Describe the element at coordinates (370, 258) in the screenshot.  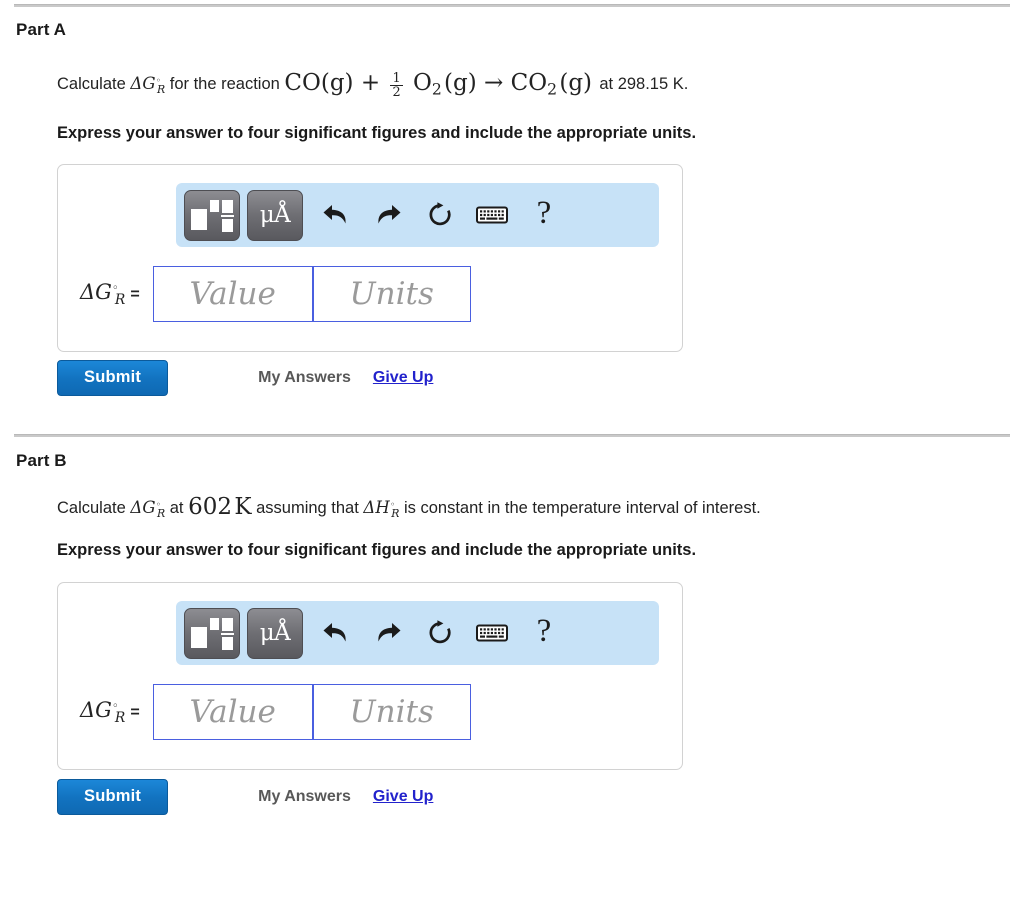
I see `part-a-answer-panel: μÅ ? ΔG◦R = Value Units` at that location.